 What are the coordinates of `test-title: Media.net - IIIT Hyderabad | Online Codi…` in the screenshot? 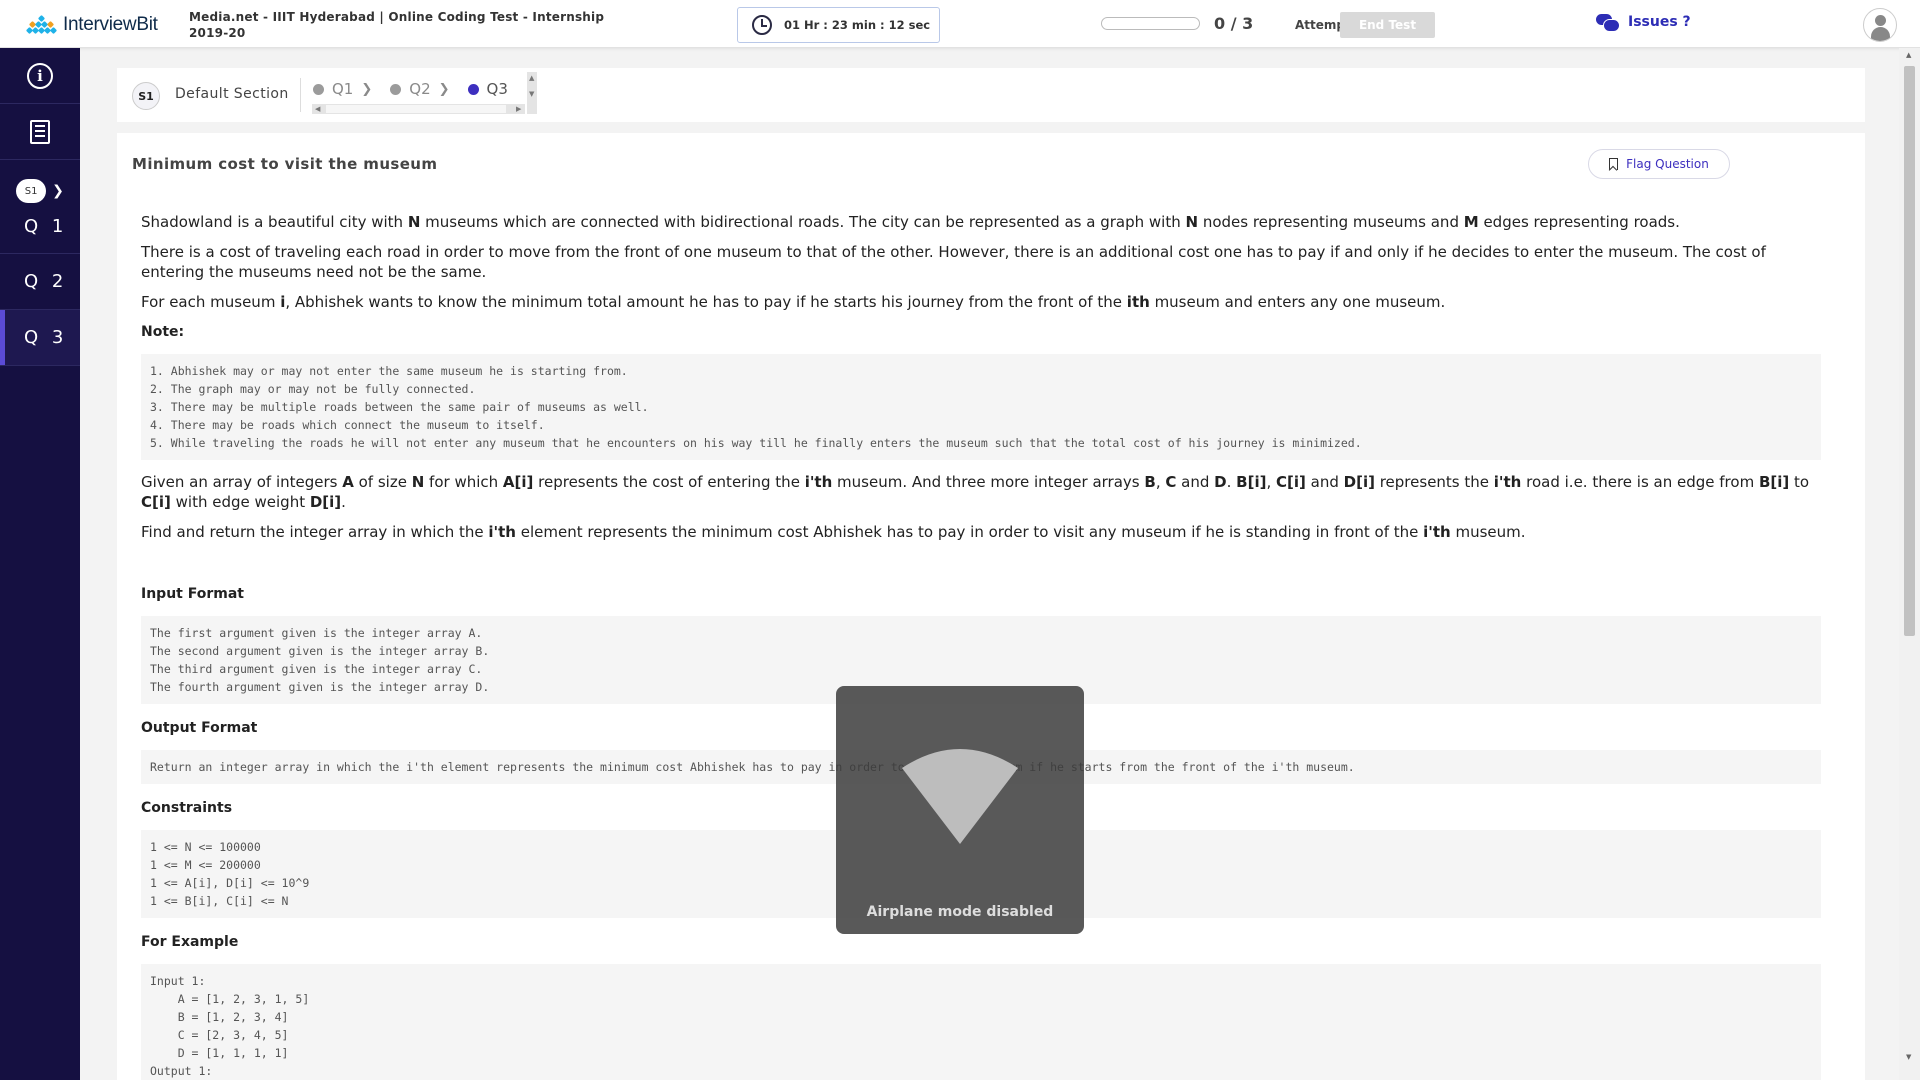 It's located at (397, 25).